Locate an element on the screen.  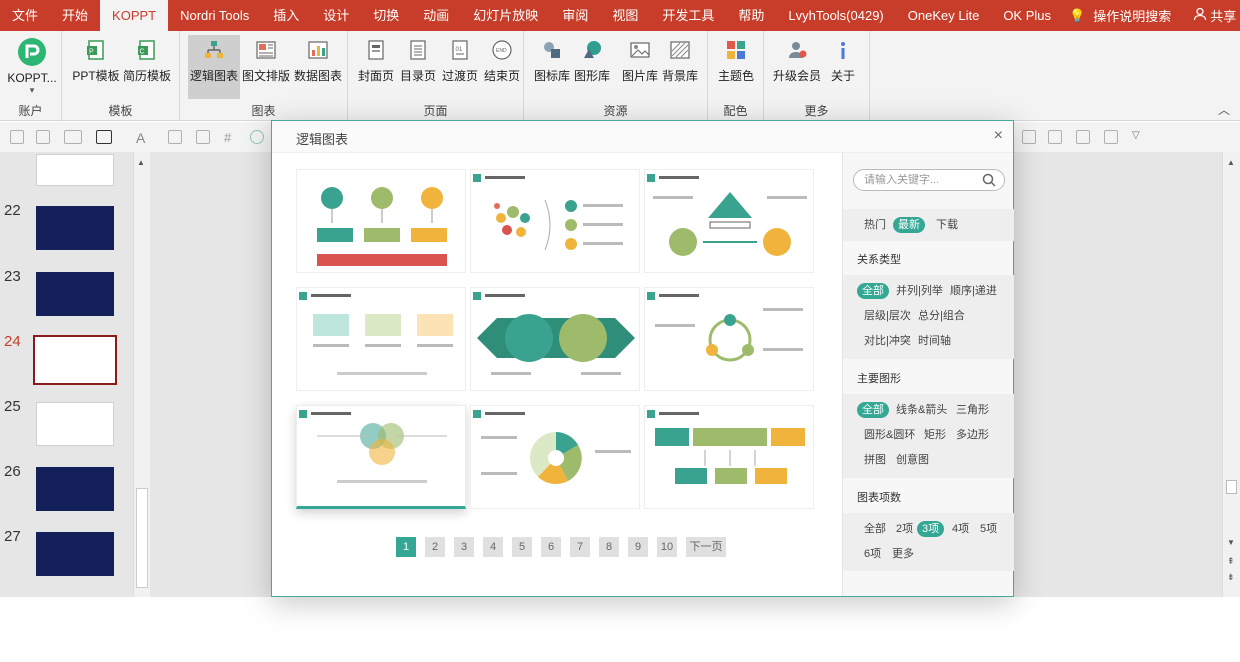
tab-animations: 动画 is located at coordinates (436, 15).